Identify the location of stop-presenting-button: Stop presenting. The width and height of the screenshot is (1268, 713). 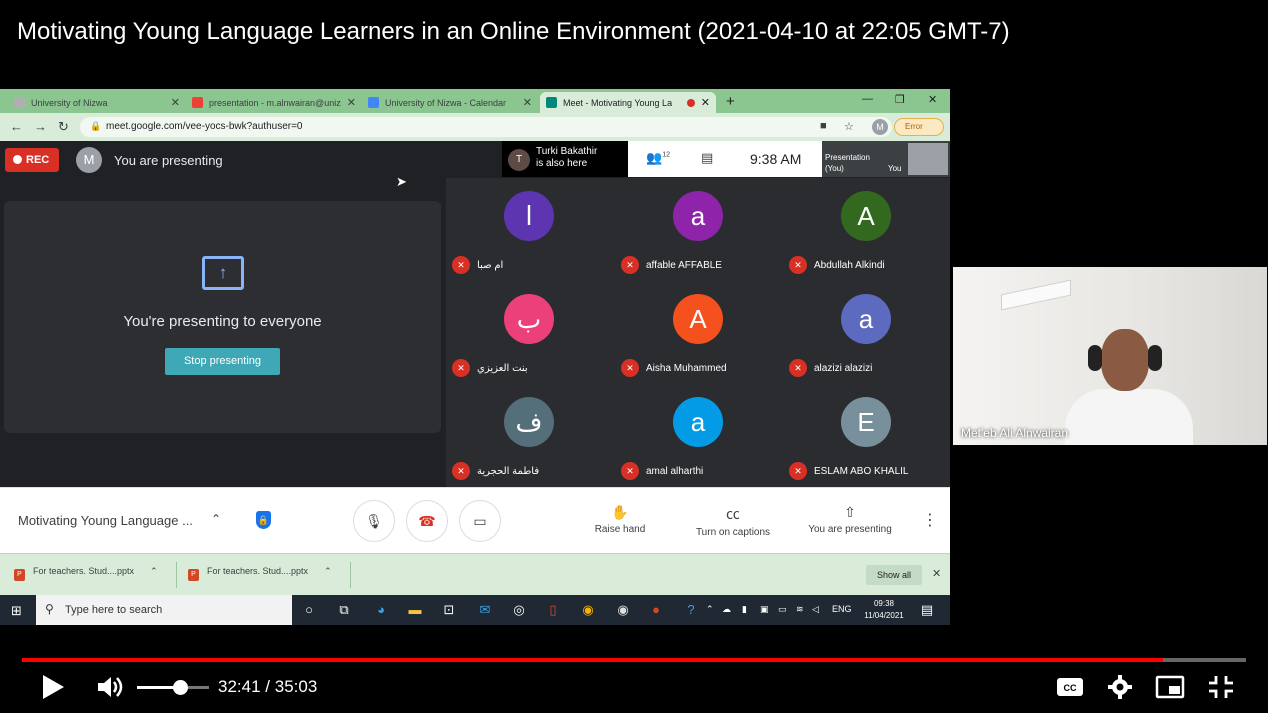
(222, 361).